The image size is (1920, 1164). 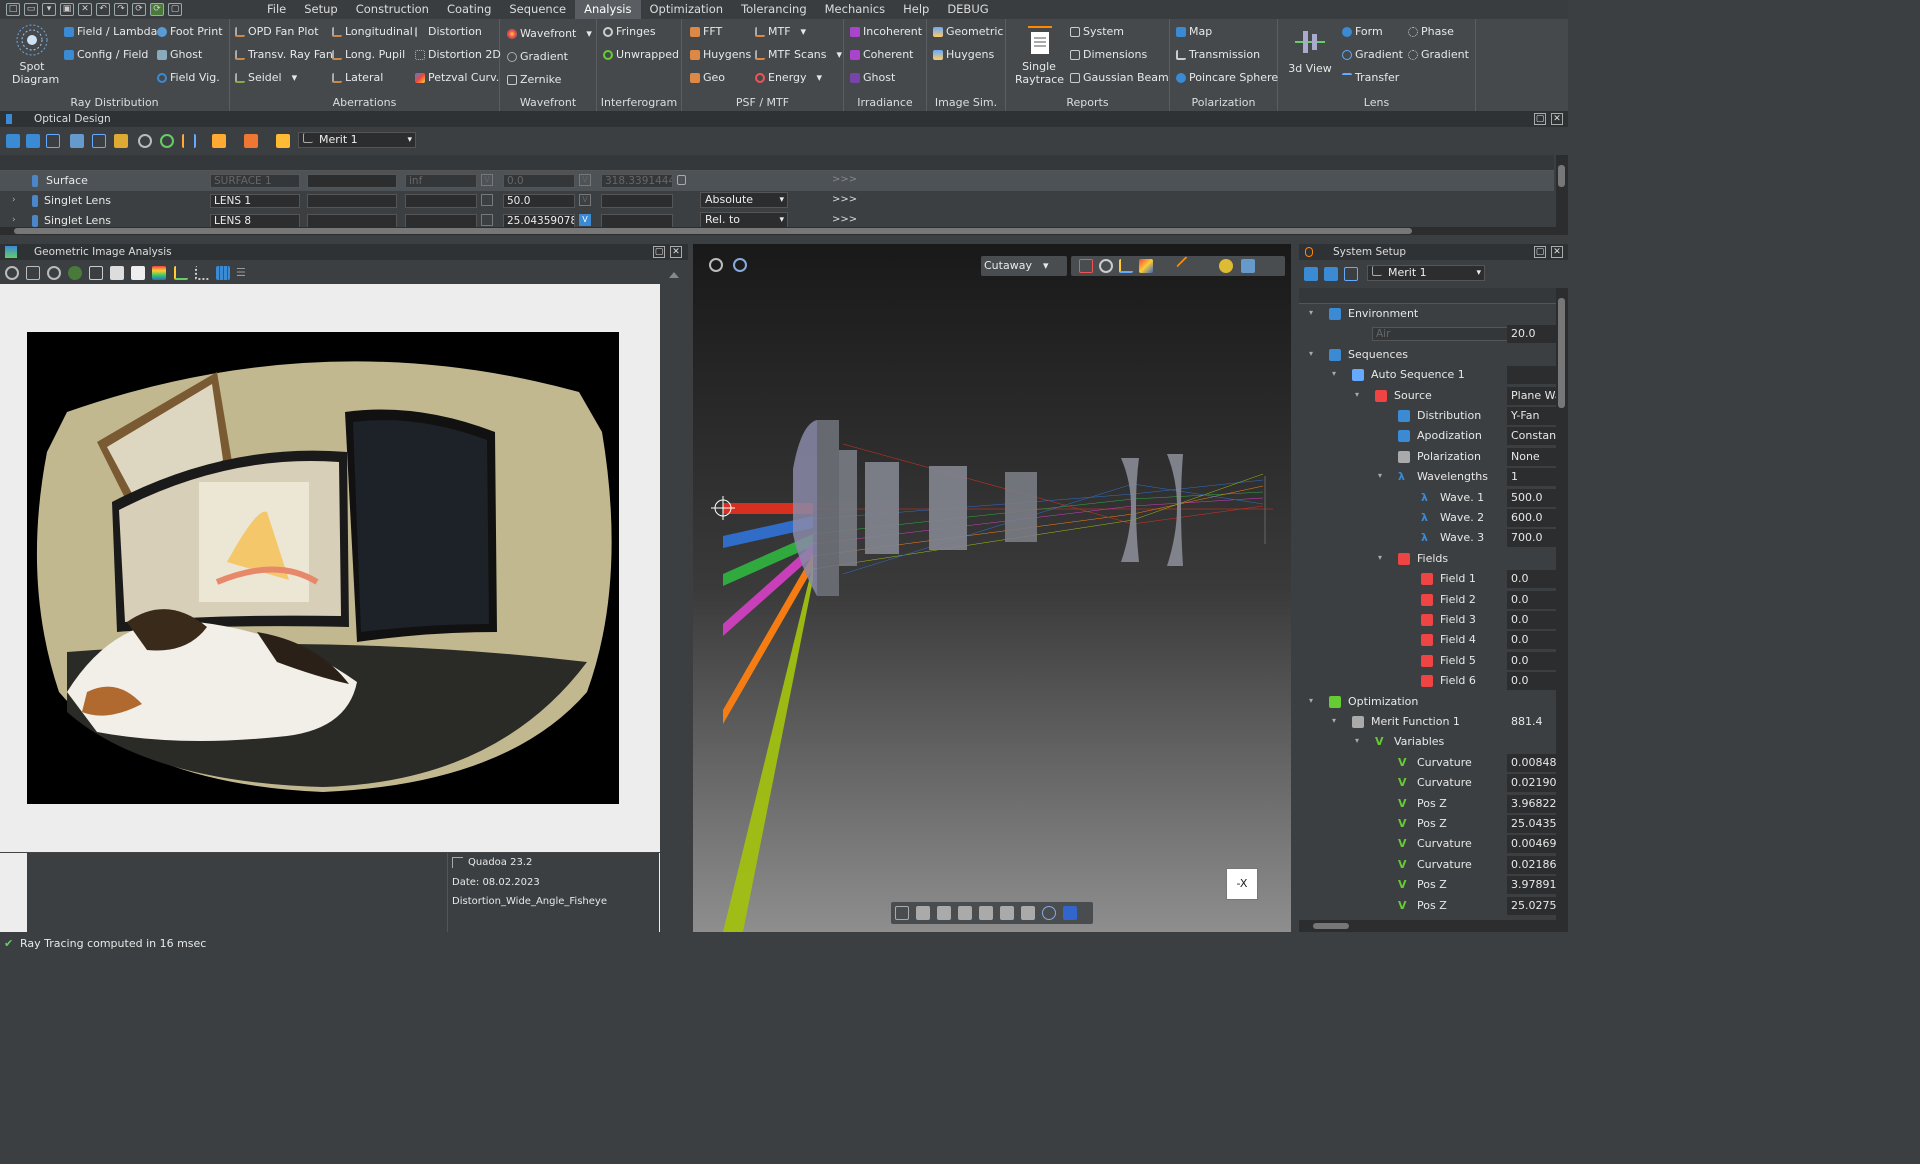 What do you see at coordinates (1531, 395) in the screenshot?
I see `setup-value-field: Plane Wave` at bounding box center [1531, 395].